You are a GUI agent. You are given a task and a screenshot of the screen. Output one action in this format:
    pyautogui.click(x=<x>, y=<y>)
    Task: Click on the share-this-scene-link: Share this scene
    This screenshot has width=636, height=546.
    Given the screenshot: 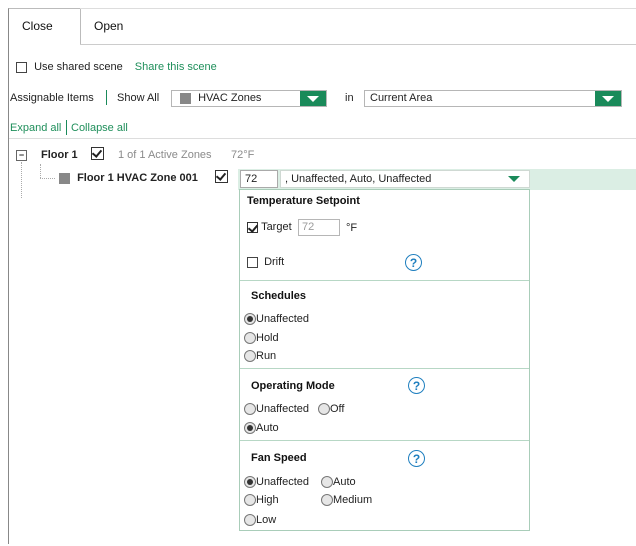 What is the action you would take?
    pyautogui.click(x=176, y=67)
    